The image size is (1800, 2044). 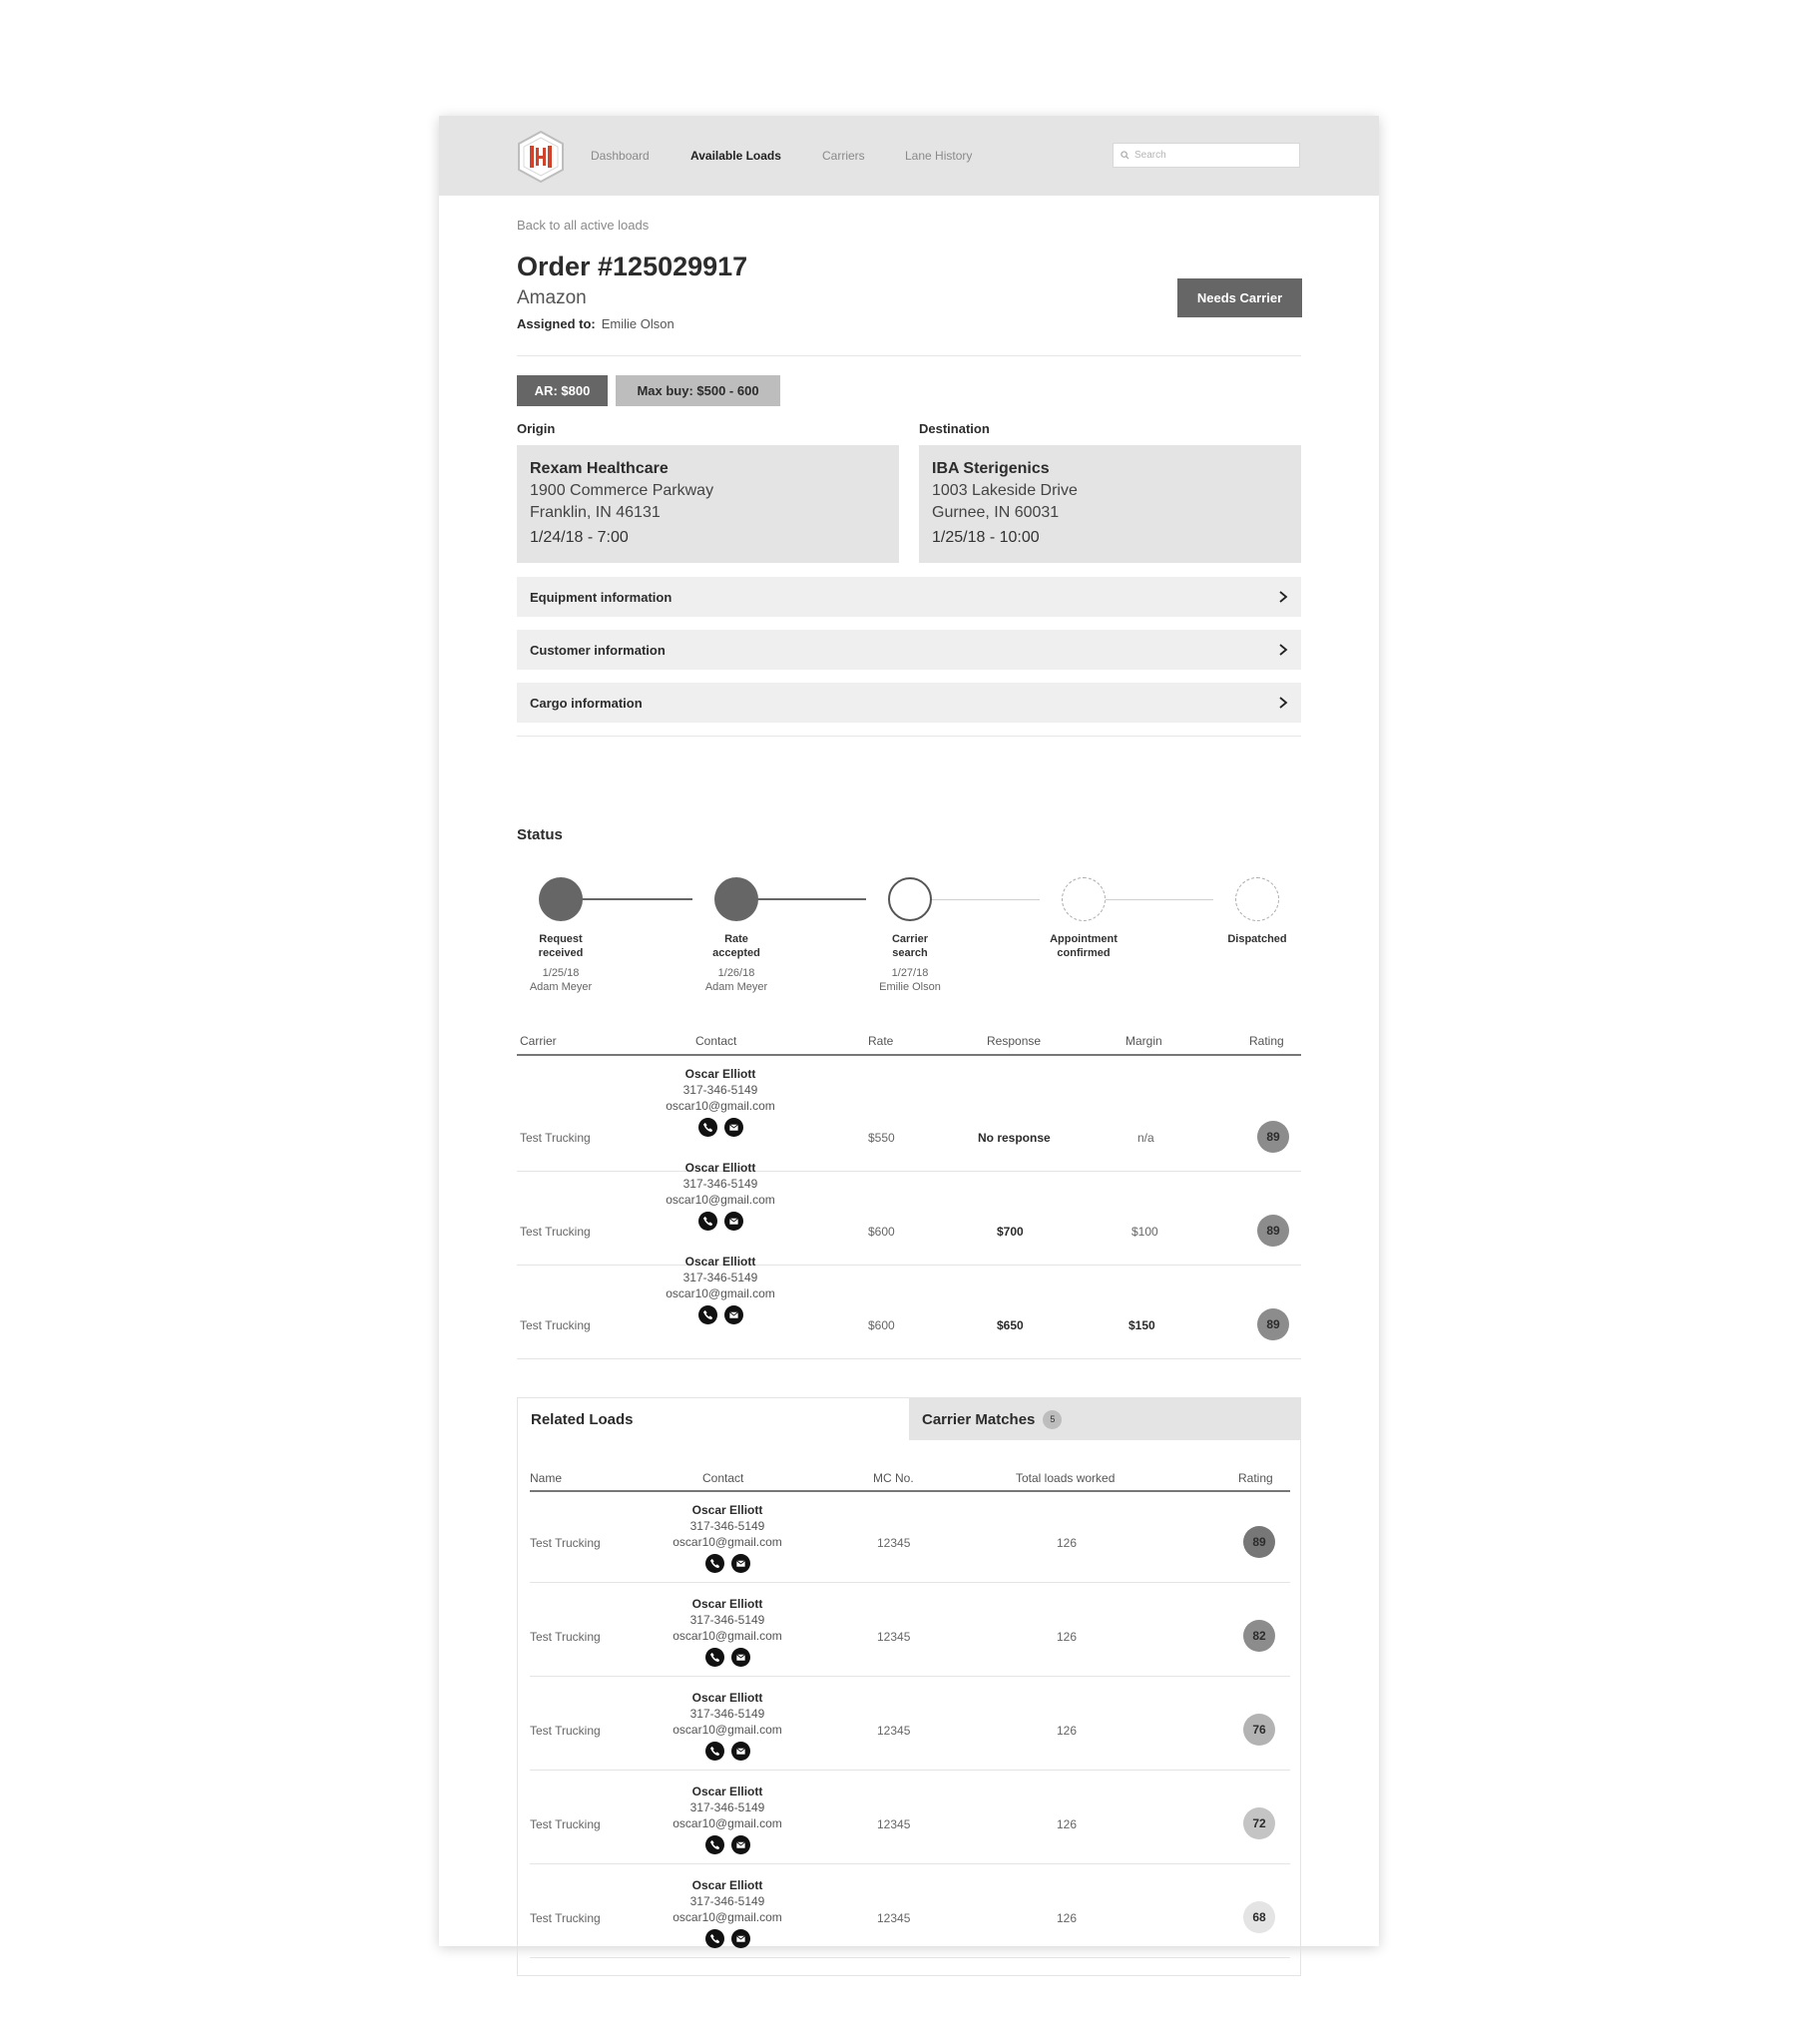 I want to click on step-rate-circle, so click(x=736, y=899).